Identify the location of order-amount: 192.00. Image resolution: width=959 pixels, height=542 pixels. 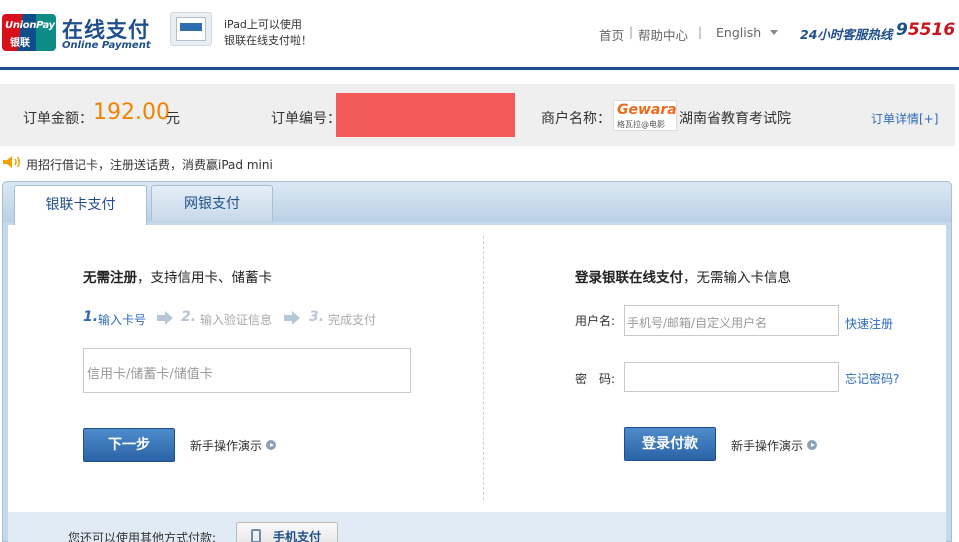
(131, 112).